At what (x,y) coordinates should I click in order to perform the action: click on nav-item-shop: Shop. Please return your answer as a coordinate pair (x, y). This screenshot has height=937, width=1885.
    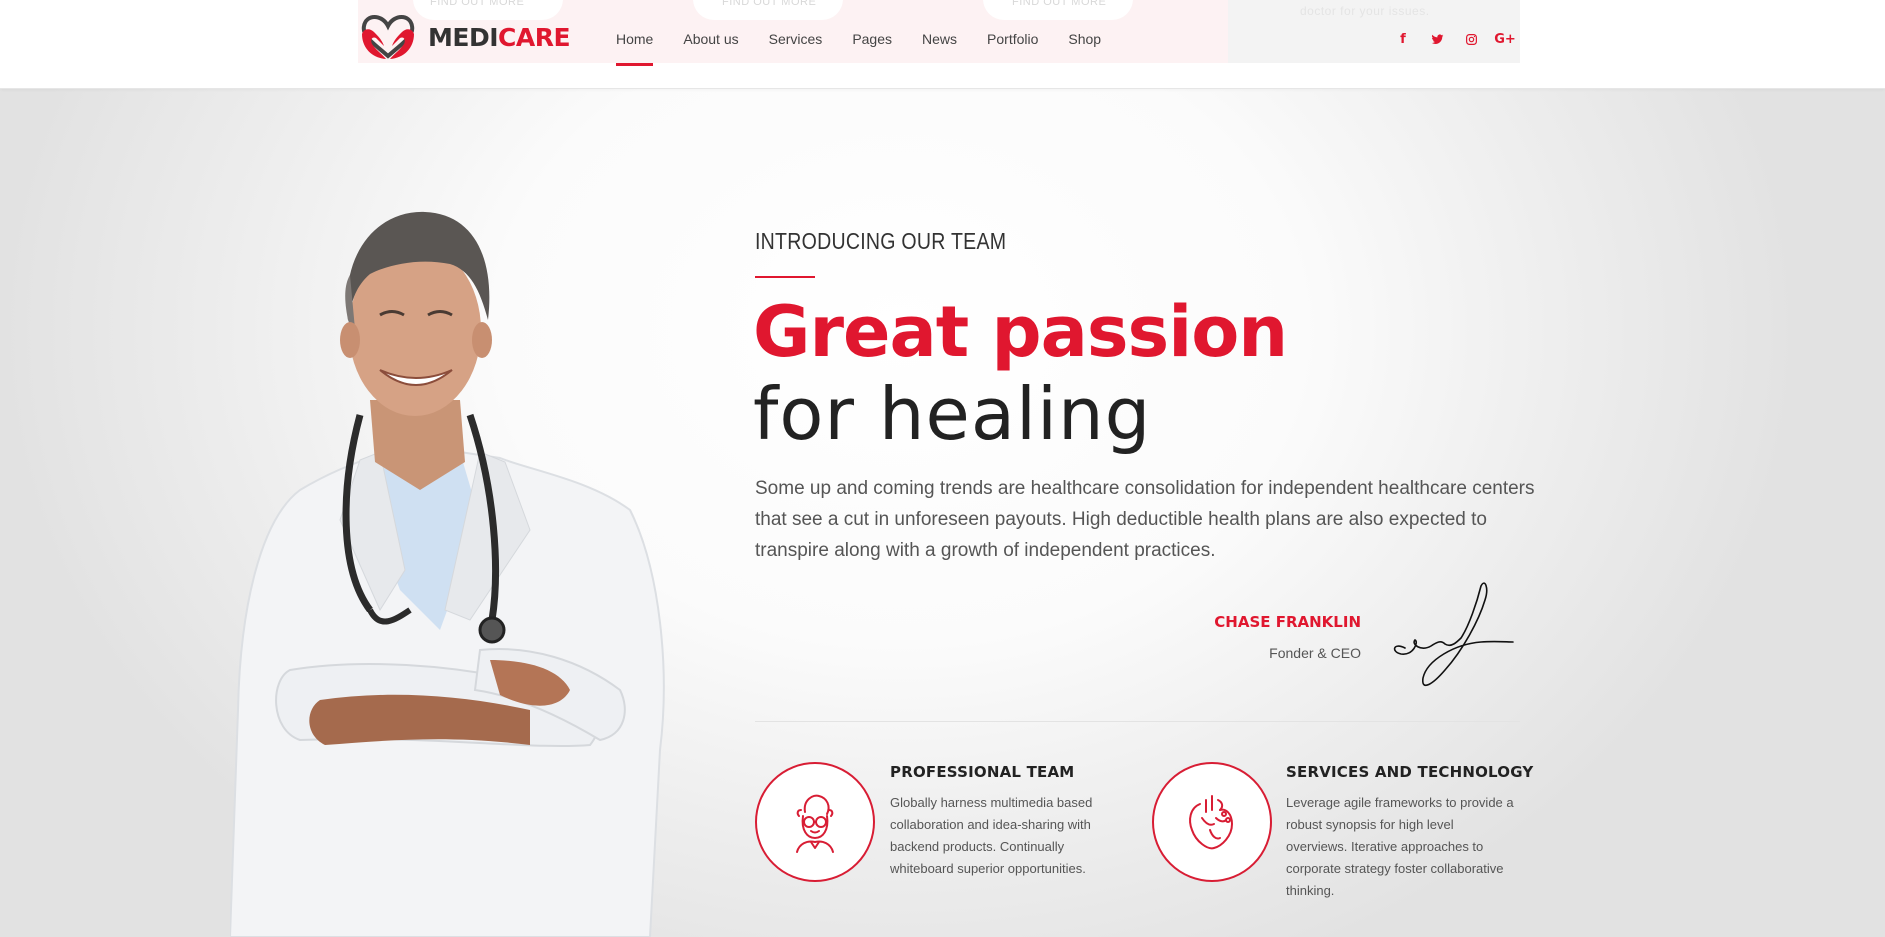
    Looking at the image, I should click on (1084, 39).